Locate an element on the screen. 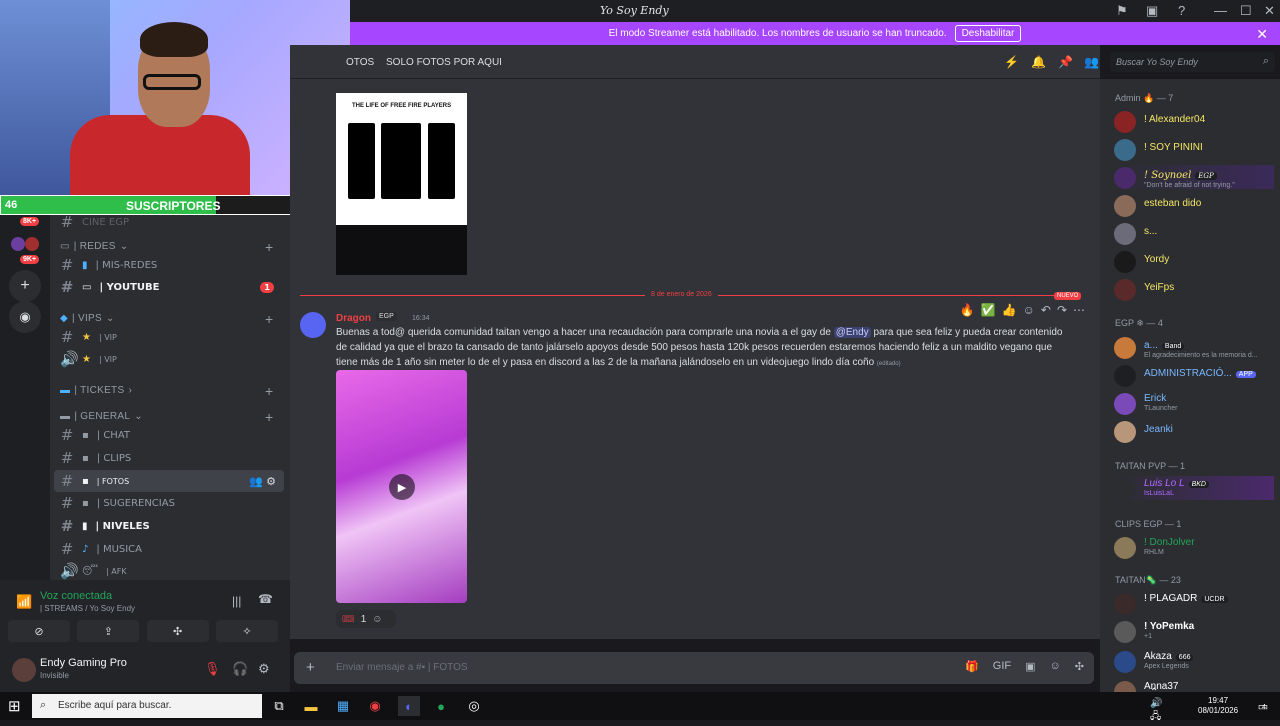 The height and width of the screenshot is (726, 1280). sticker-icon: ▣ is located at coordinates (1030, 666).